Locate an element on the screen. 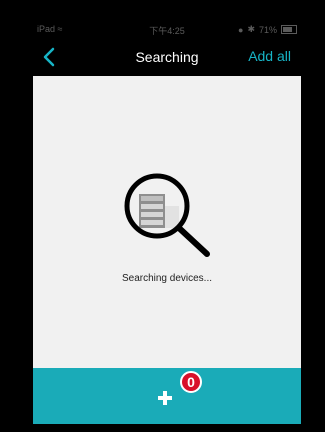  status-right-group: ● ✱ 71% is located at coordinates (267, 29).